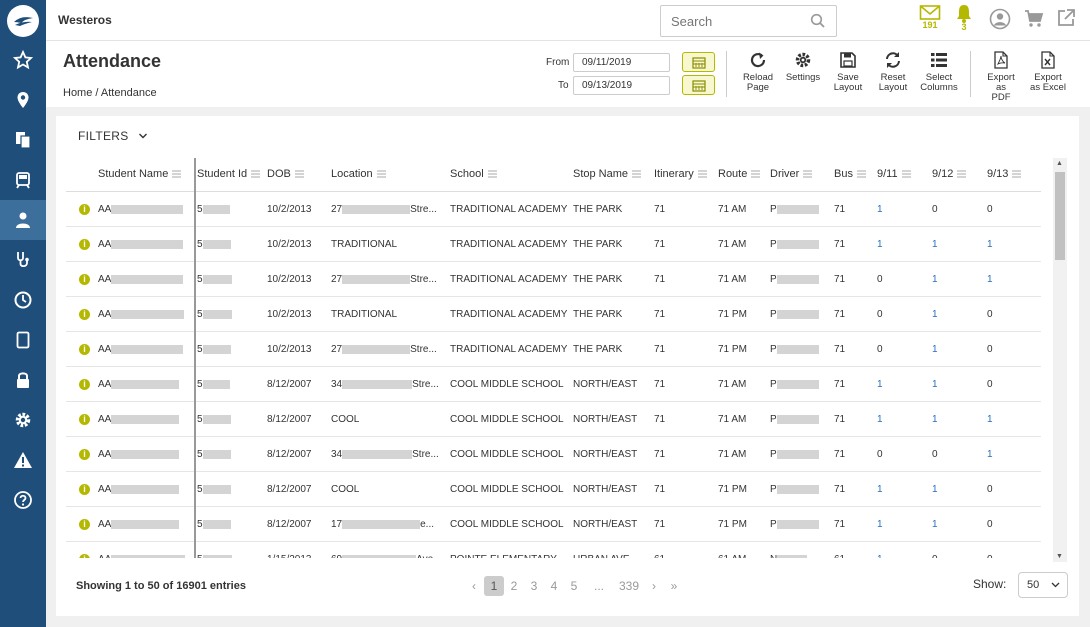 The image size is (1090, 627). Describe the element at coordinates (23, 60) in the screenshot. I see `sidebar-item-favorites` at that location.